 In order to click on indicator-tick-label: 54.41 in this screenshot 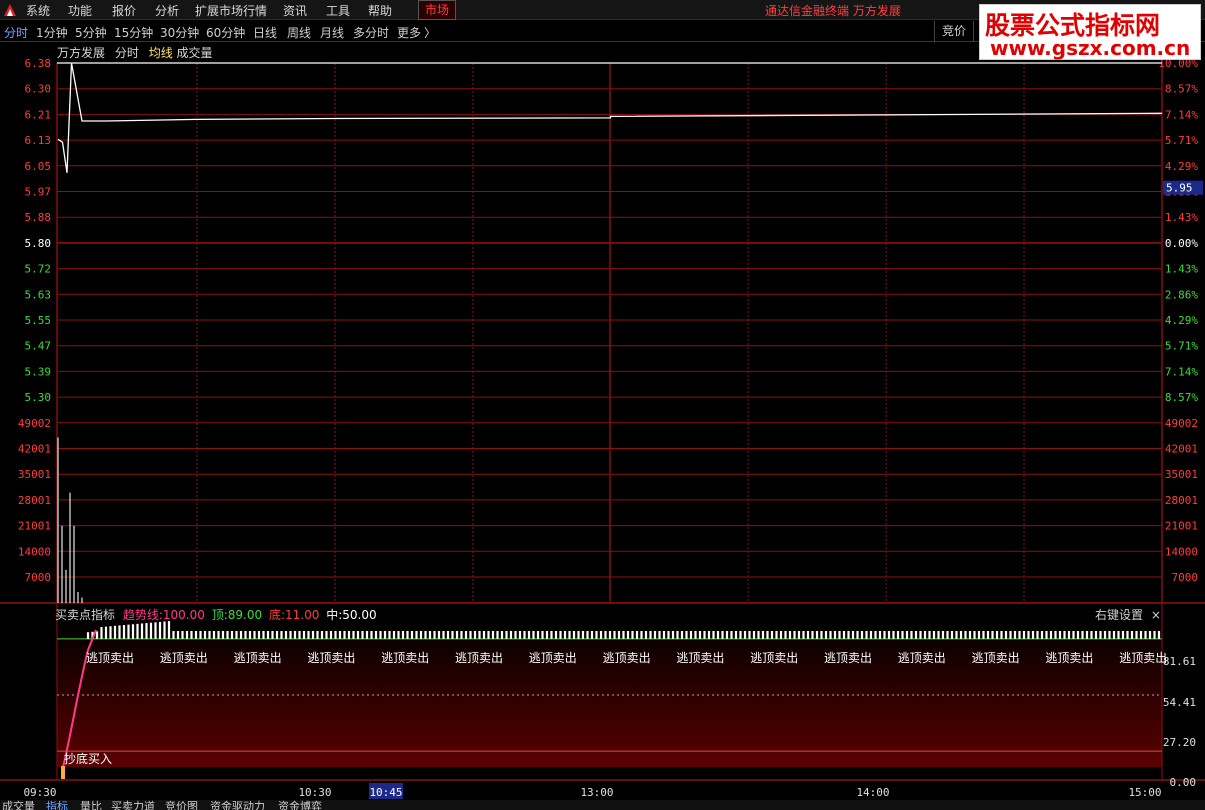, I will do `click(1179, 702)`.